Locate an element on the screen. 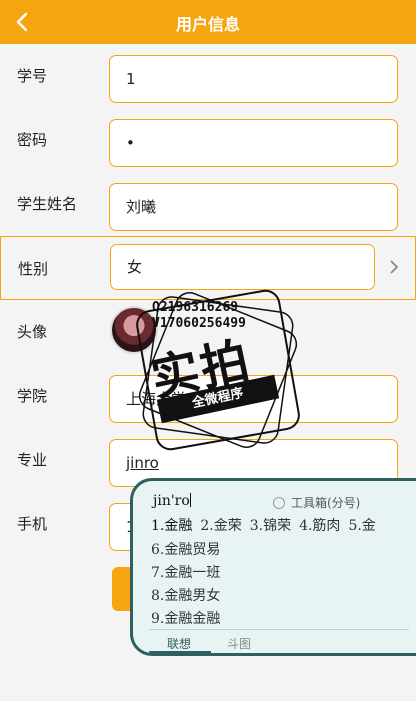 Image resolution: width=416 pixels, height=701 pixels. ime-caret is located at coordinates (190, 500).